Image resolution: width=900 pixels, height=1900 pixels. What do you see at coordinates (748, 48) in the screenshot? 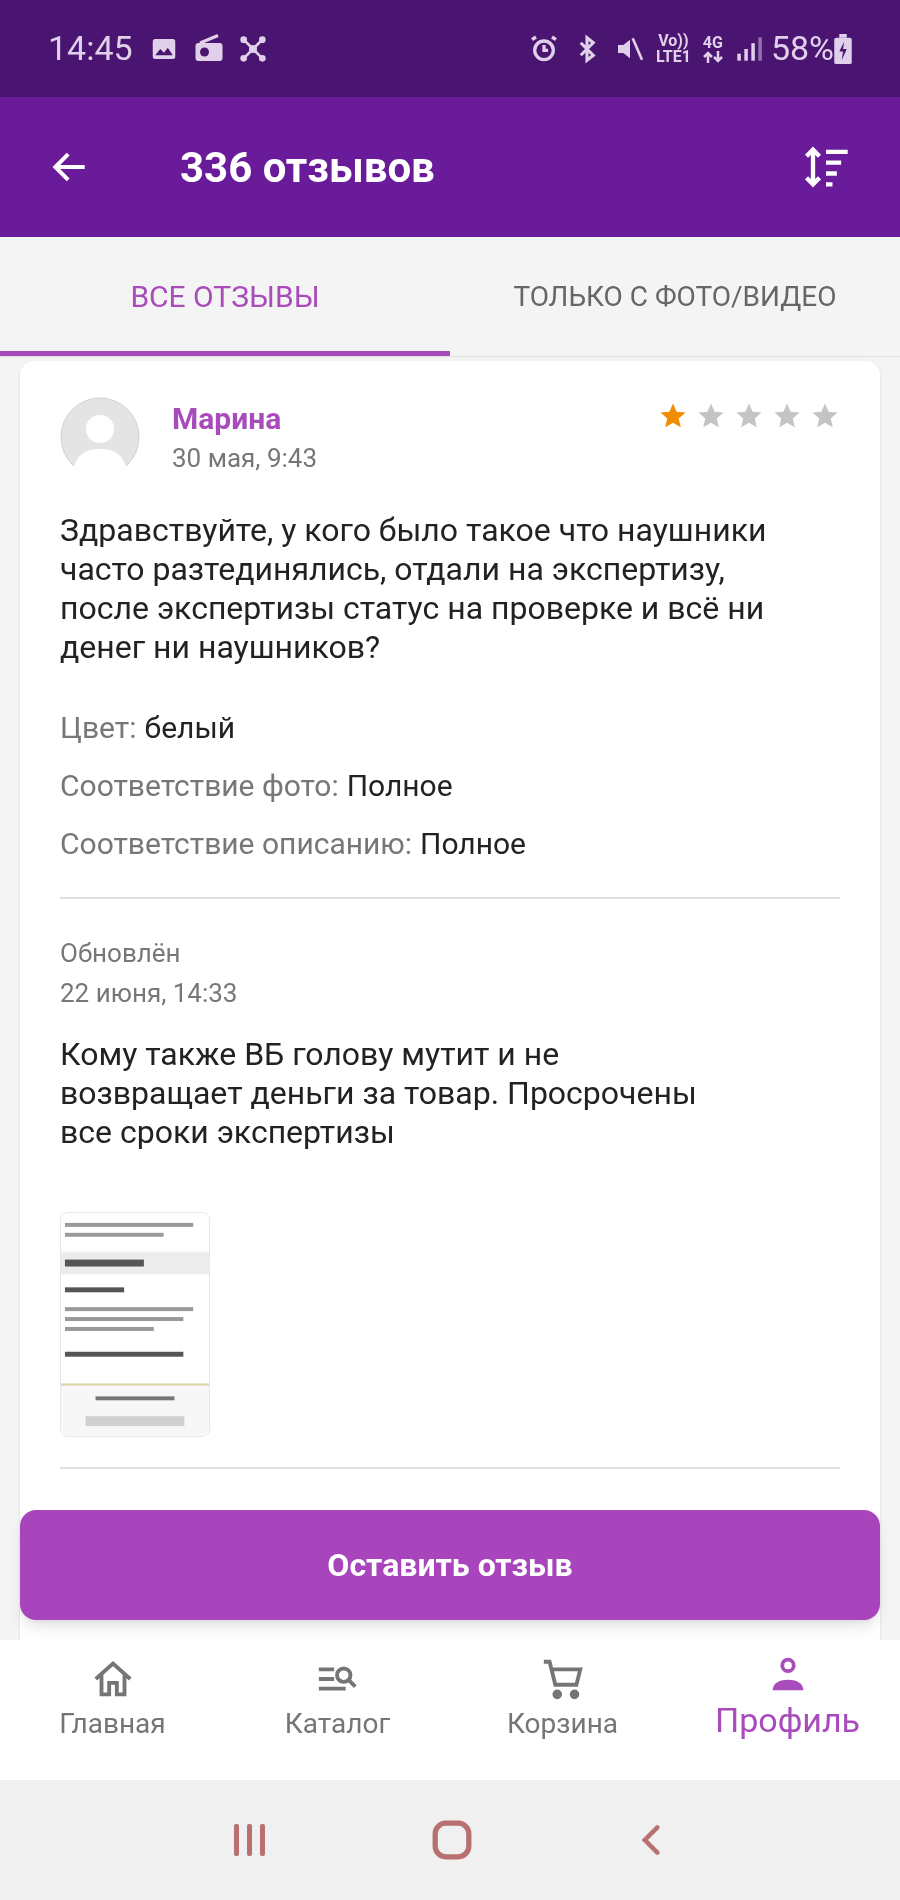
I see `signal-icon` at bounding box center [748, 48].